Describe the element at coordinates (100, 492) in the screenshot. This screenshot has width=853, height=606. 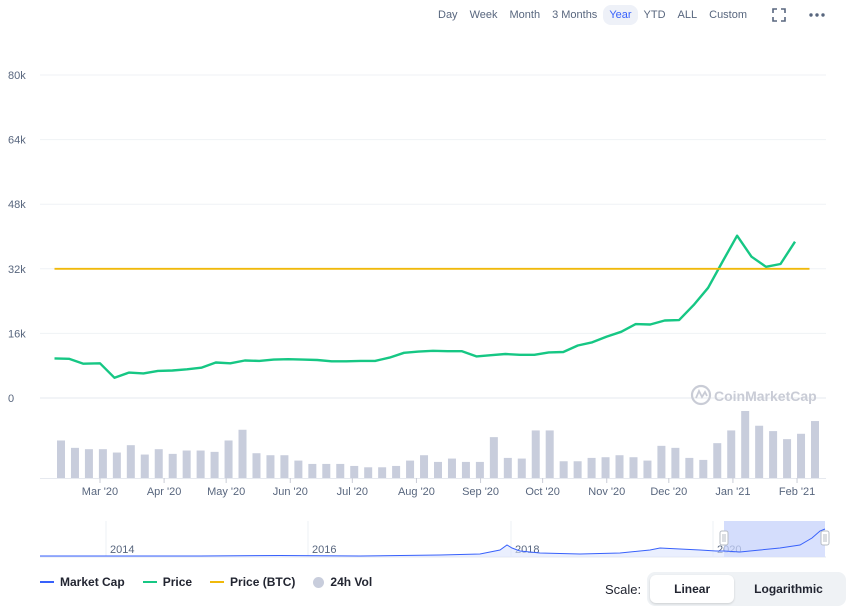
I see `x-tick-label: Mar '20` at that location.